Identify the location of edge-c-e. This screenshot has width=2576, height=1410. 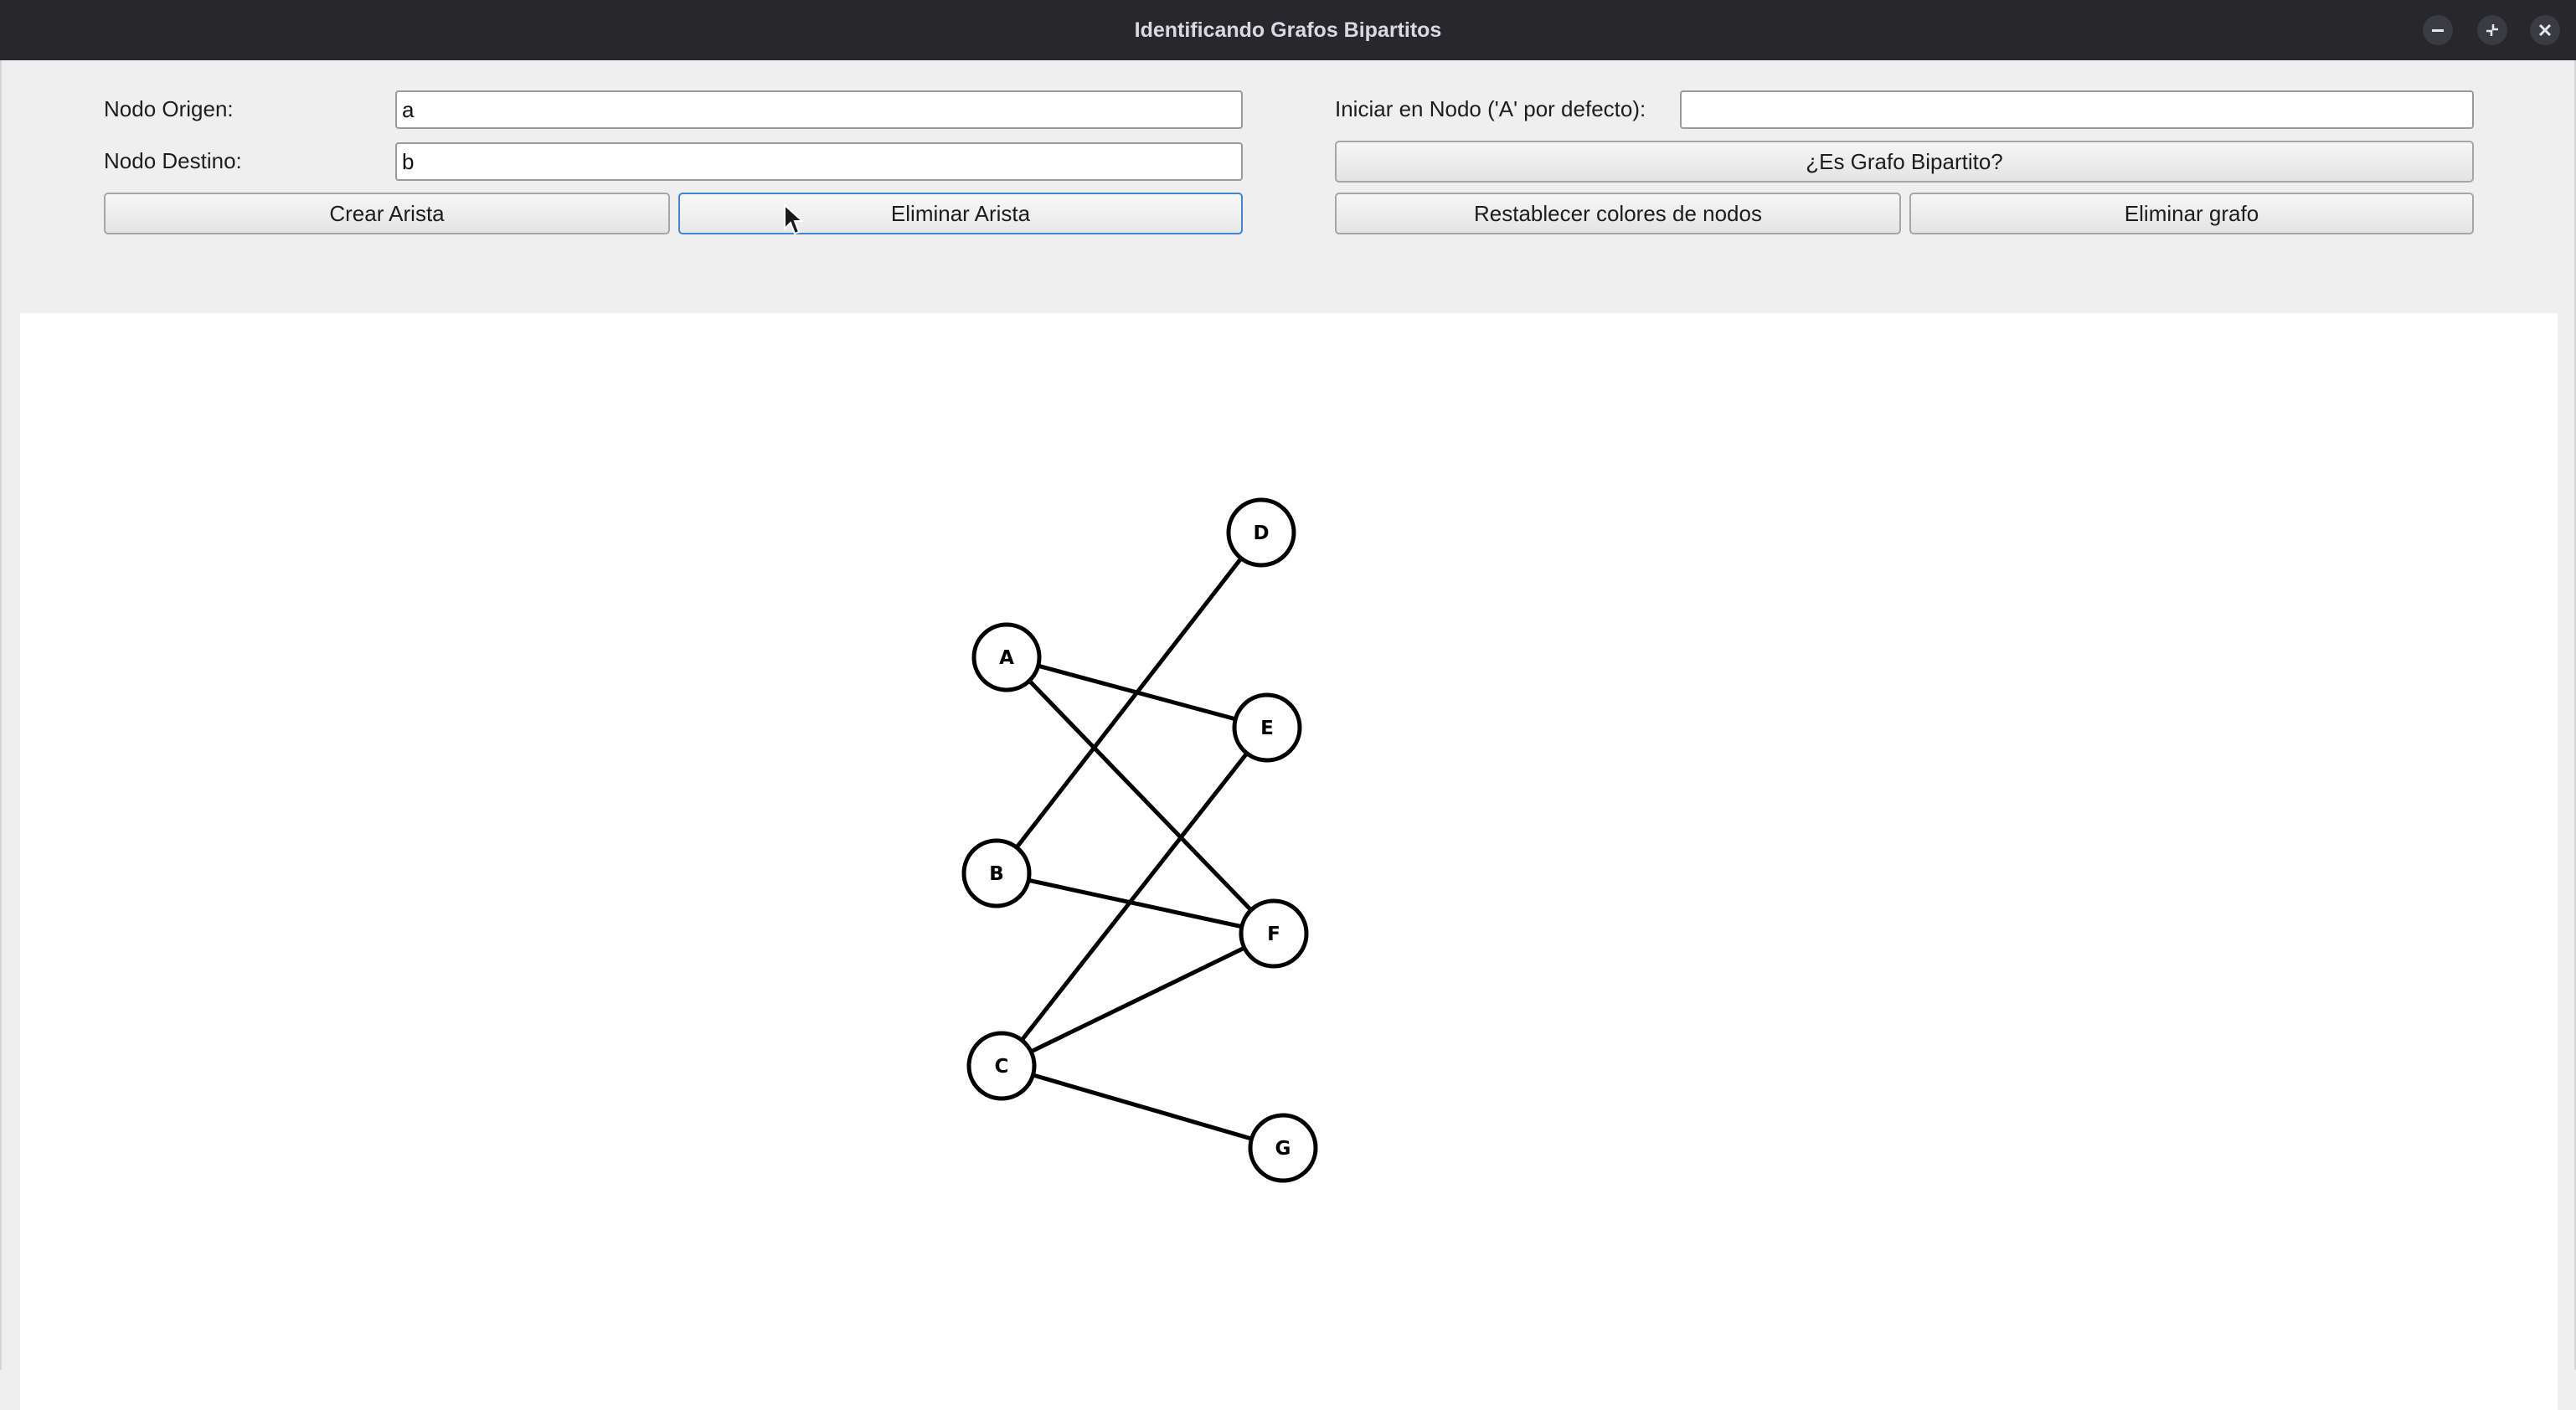
(1134, 897).